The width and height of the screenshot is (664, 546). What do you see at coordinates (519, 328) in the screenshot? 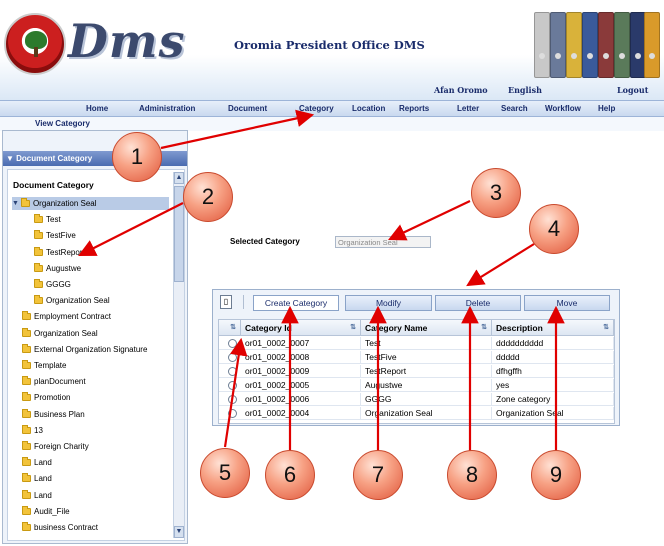
I see `header-label: Description` at bounding box center [519, 328].